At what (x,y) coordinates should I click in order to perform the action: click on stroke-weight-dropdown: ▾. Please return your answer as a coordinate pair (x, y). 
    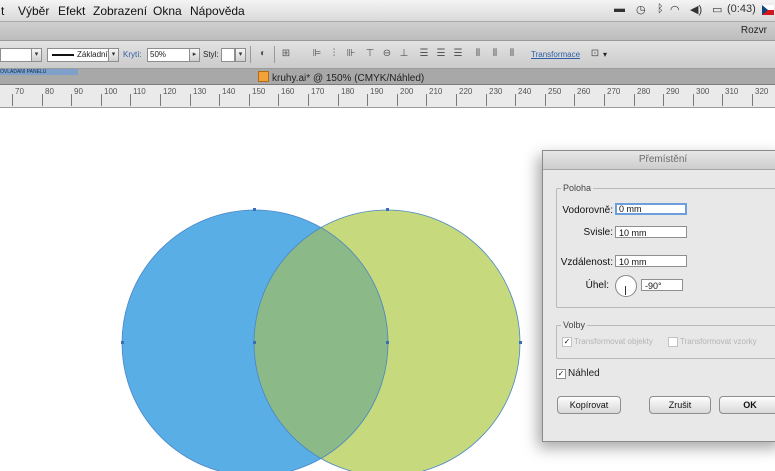
    Looking at the image, I should click on (36, 55).